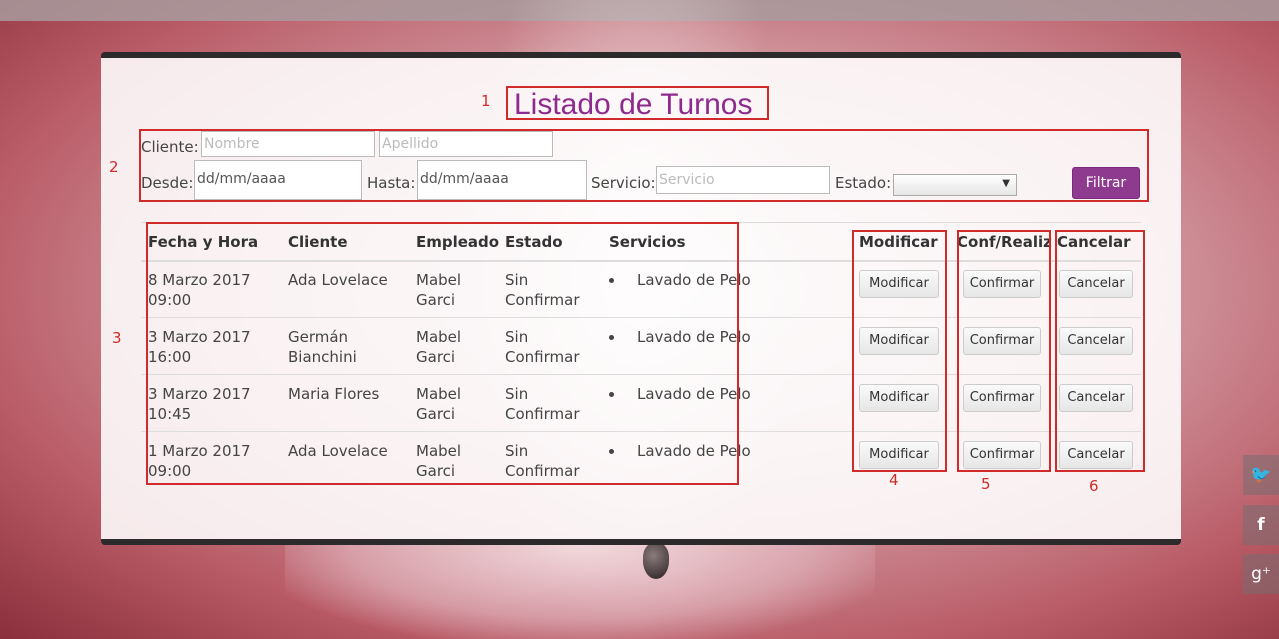 Image resolution: width=1279 pixels, height=639 pixels. I want to click on annotation-number-6: 6, so click(1094, 486).